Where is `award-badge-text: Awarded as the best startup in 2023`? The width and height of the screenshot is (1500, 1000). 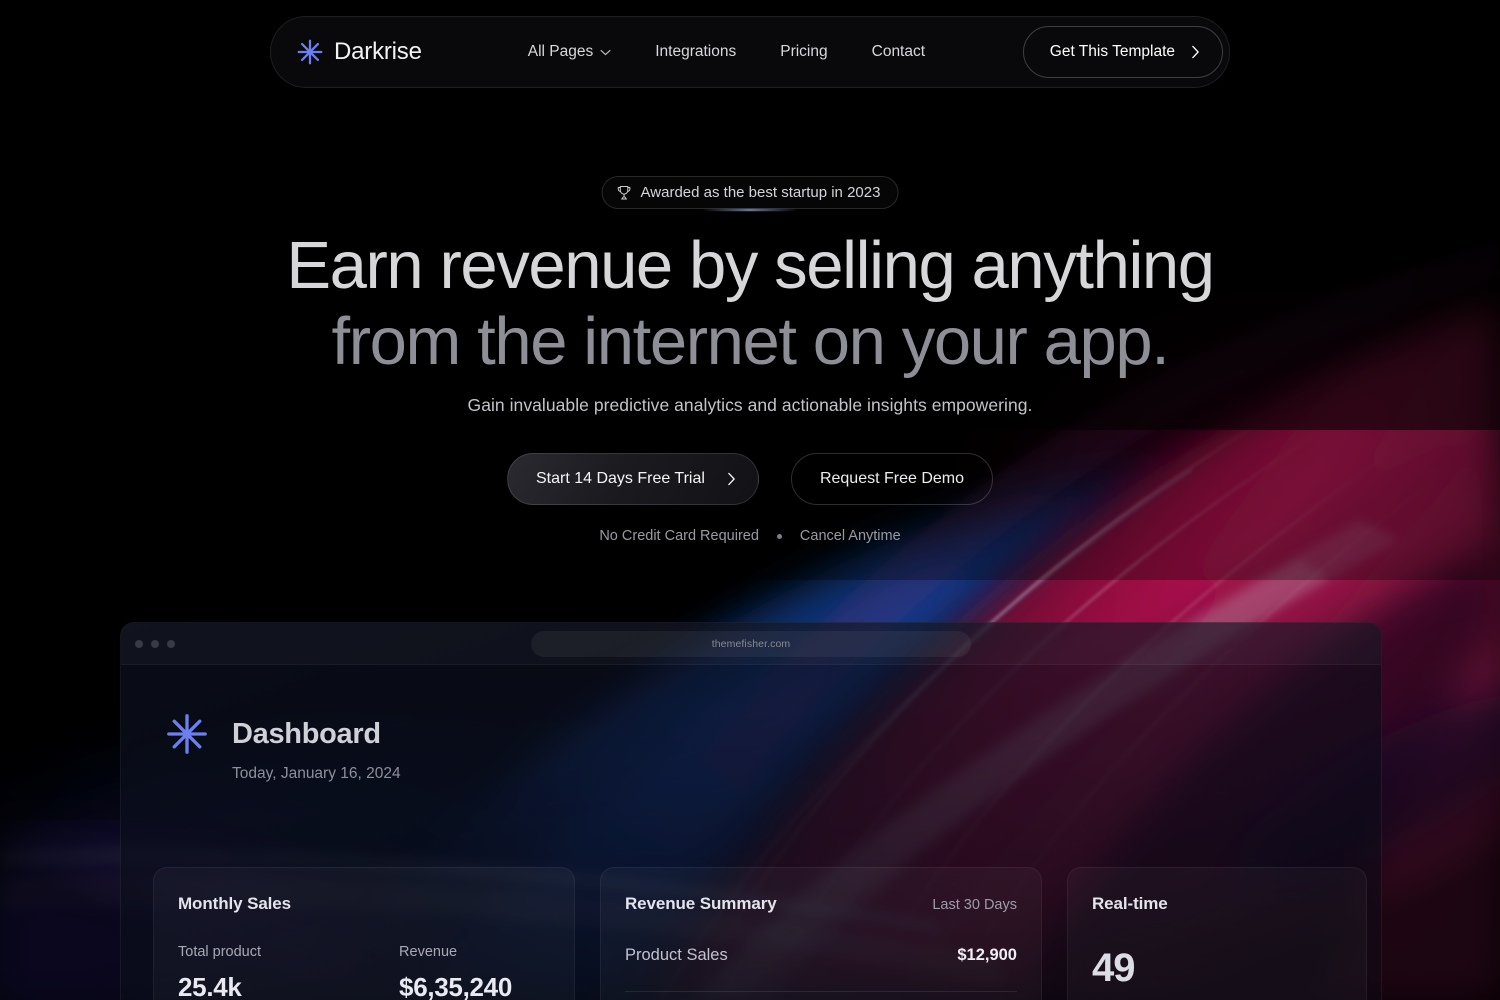 award-badge-text: Awarded as the best startup in 2023 is located at coordinates (760, 192).